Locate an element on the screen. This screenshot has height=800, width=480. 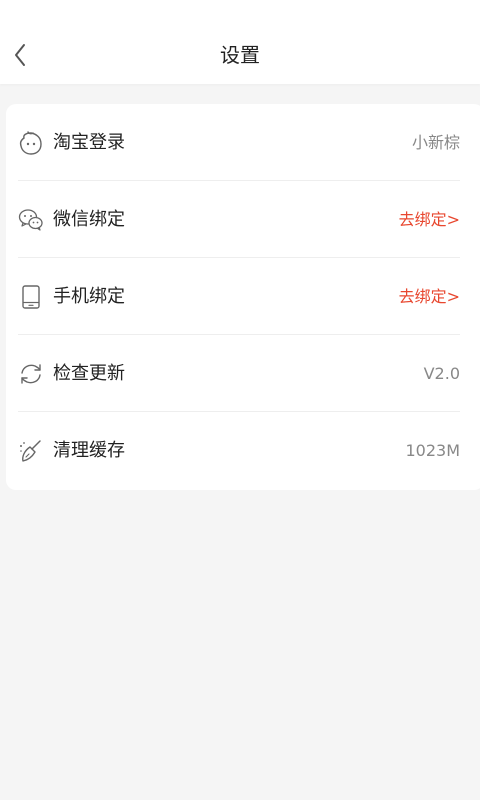
refresh-icon-wrap is located at coordinates (31, 374).